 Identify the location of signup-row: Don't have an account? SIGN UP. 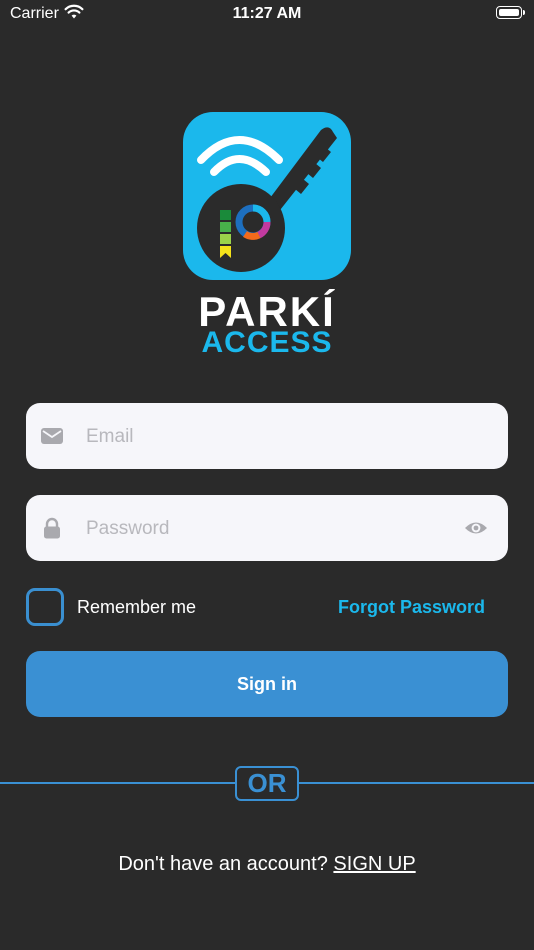
(267, 864).